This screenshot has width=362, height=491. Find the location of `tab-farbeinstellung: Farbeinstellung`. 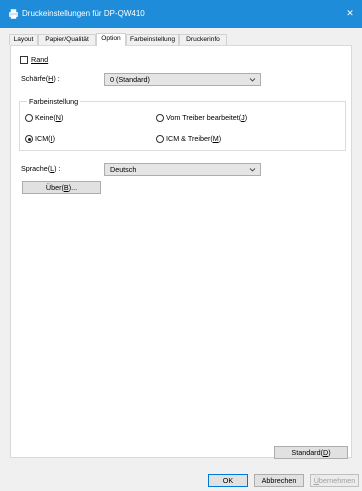

tab-farbeinstellung: Farbeinstellung is located at coordinates (152, 39).